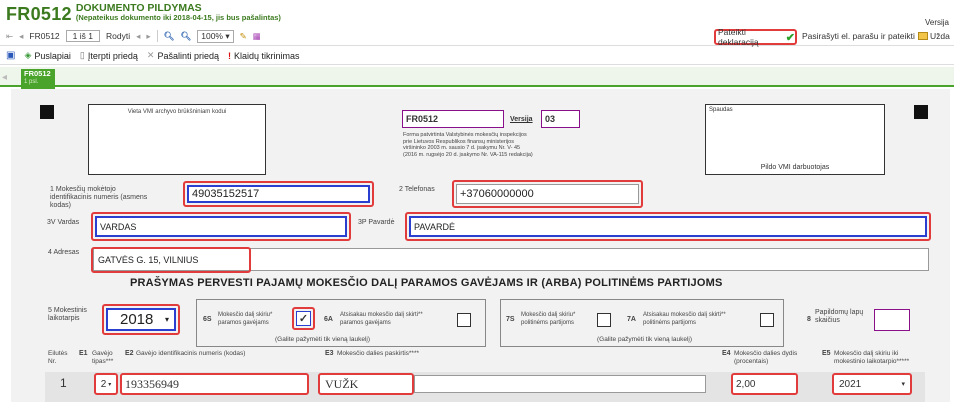 The image size is (954, 402). I want to click on collapse-icon: ◂, so click(4, 77).